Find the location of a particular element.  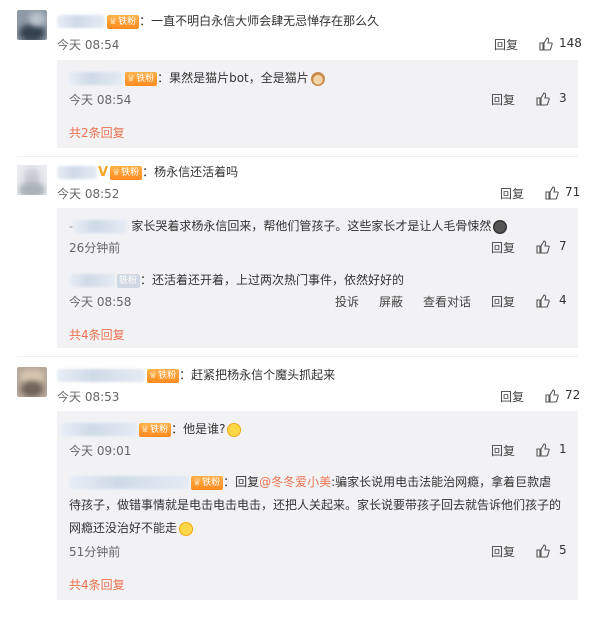

reply-2: ♛ 铁粉 ：回复@冬冬爱小美:骗家长说用电击法能治网瘾，拿着巨款虐 is located at coordinates (310, 481).